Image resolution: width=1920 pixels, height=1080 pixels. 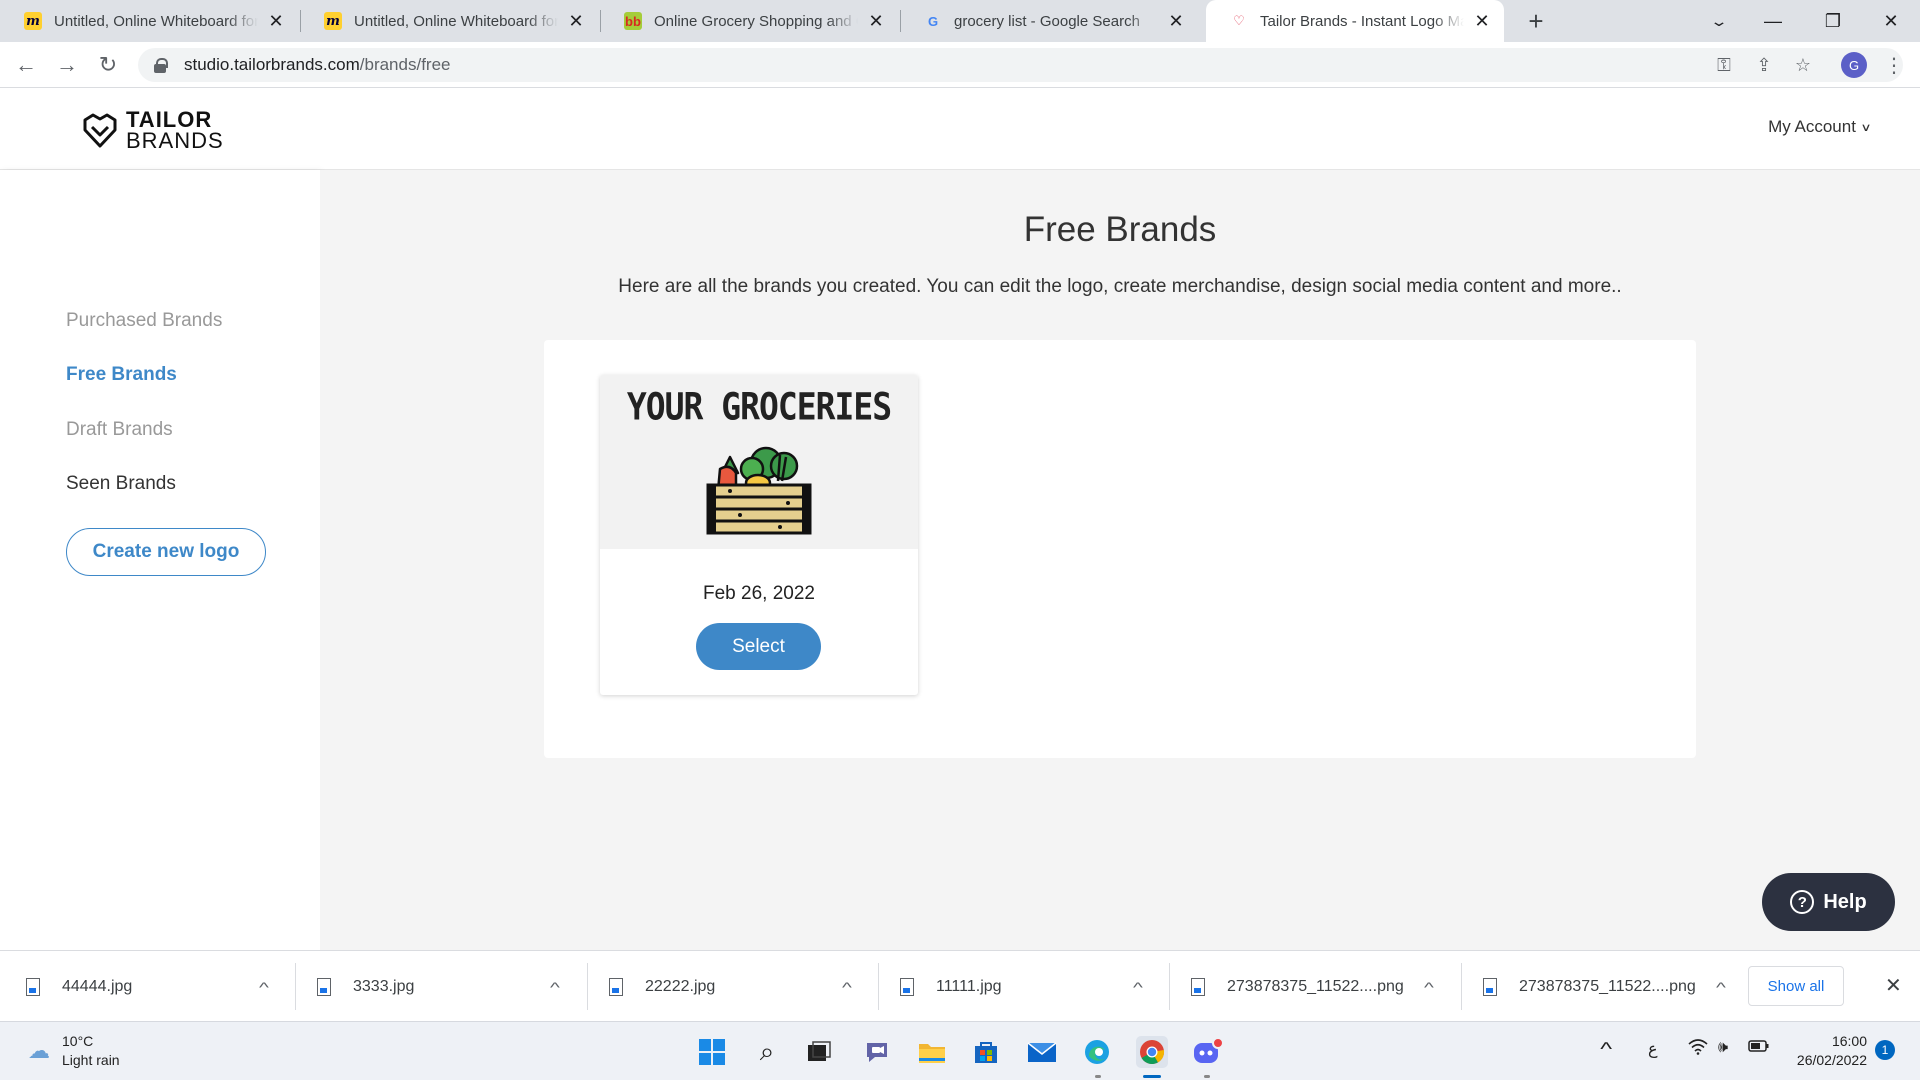 I want to click on microsoft-store-icon, so click(x=986, y=1052).